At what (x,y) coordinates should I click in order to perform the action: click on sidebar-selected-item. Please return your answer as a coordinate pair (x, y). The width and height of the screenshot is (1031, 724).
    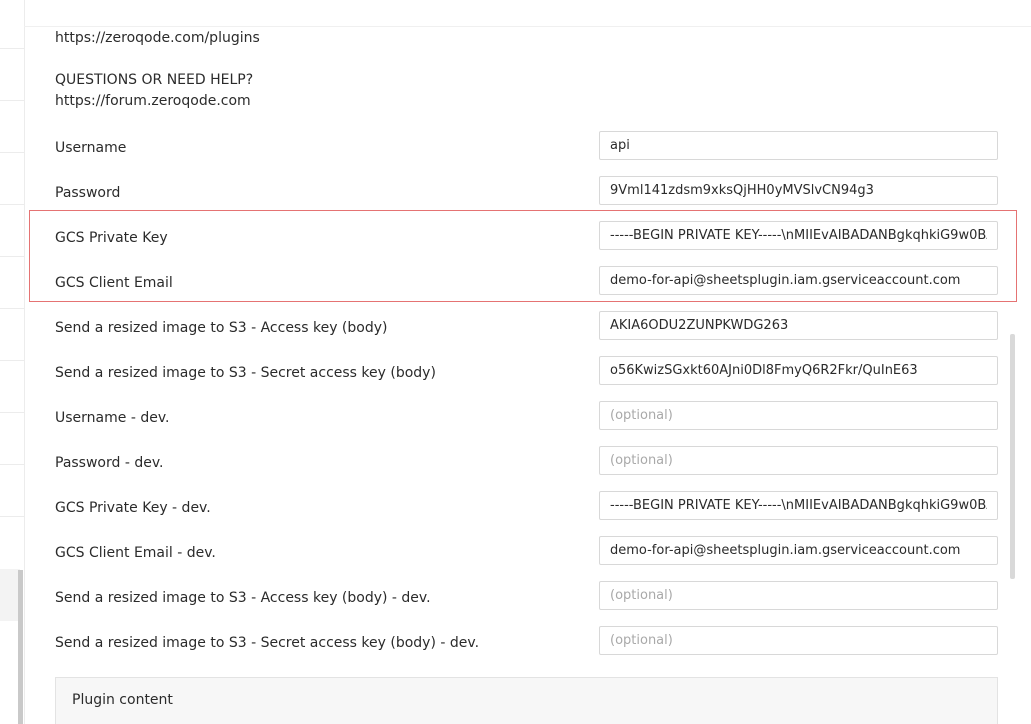
    Looking at the image, I should click on (10, 595).